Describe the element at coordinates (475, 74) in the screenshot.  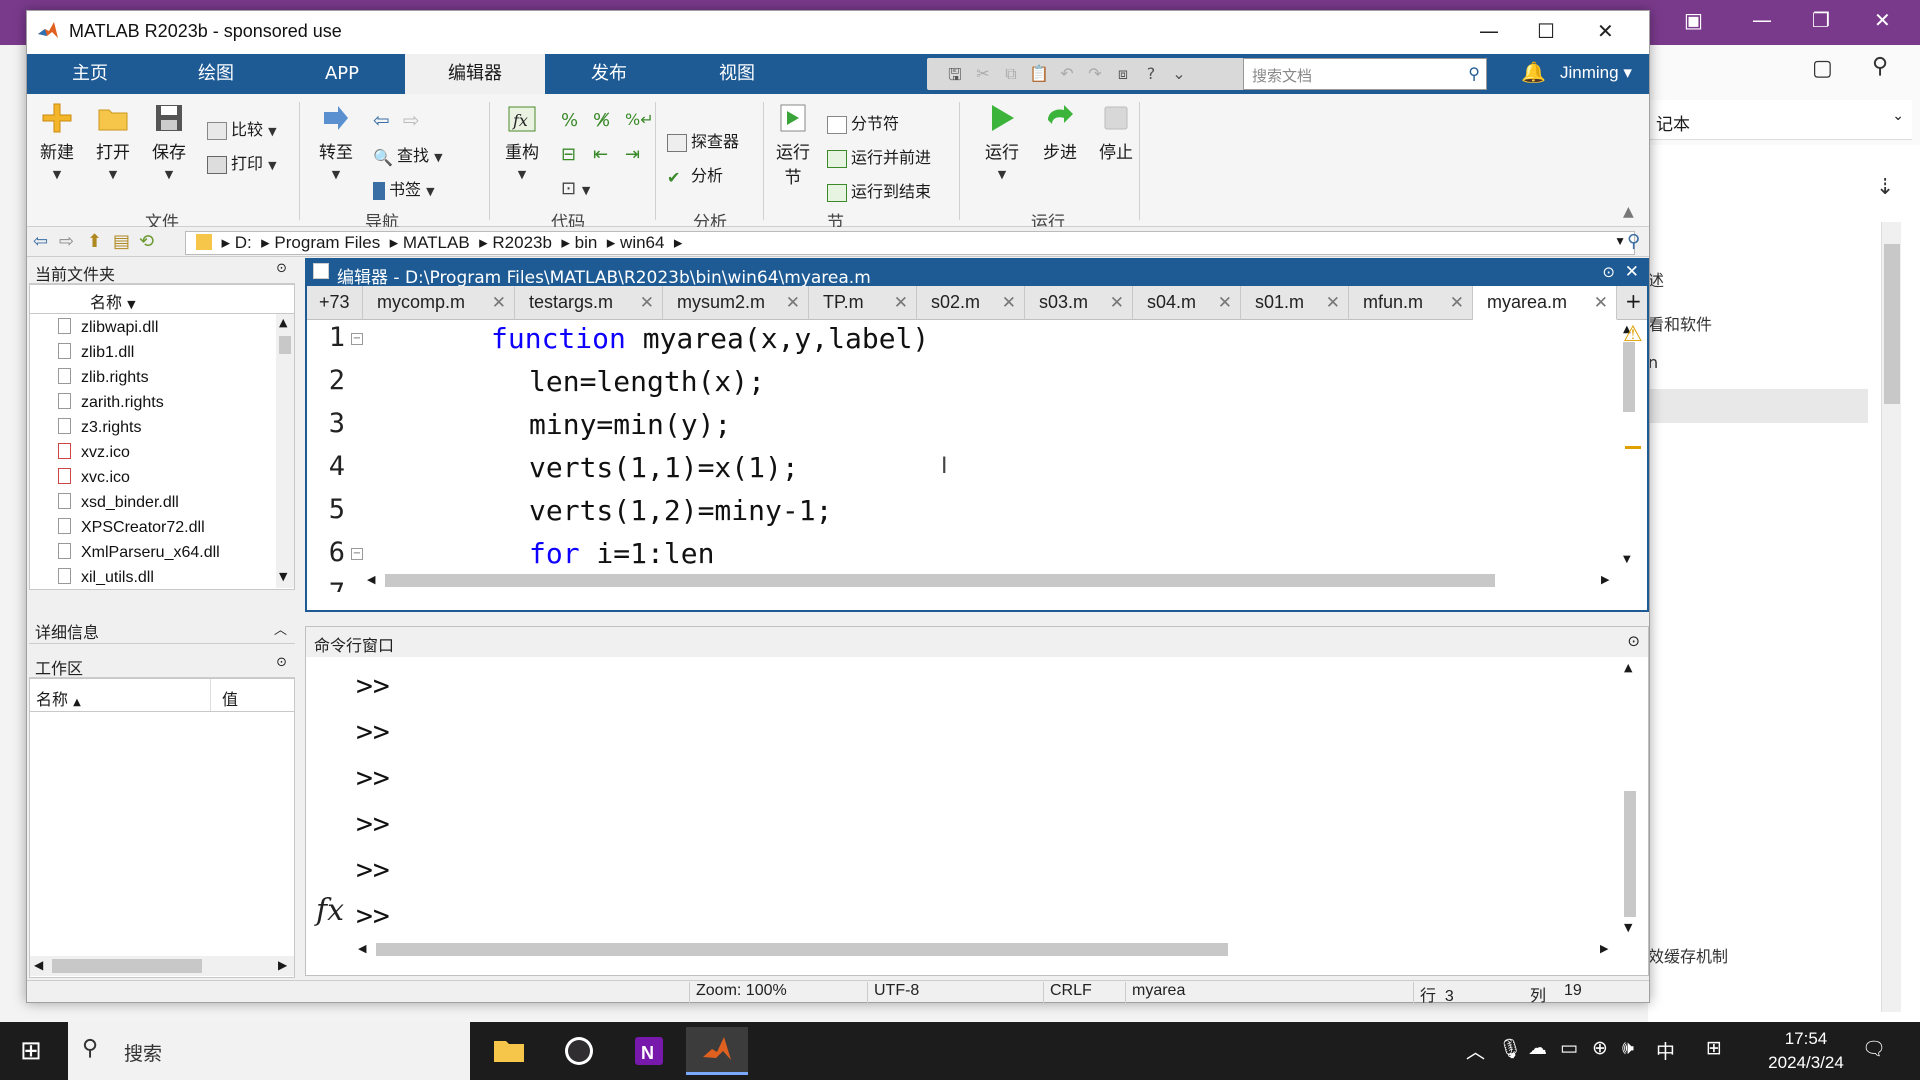
I see `tab-editor: 编辑器` at that location.